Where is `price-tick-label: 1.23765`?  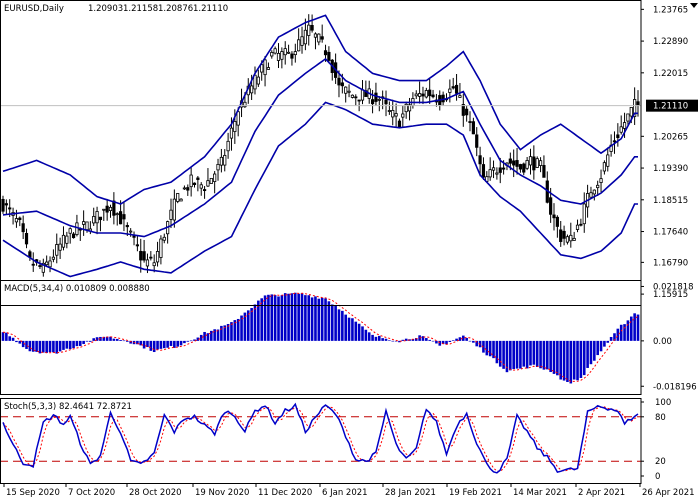 price-tick-label: 1.23765 is located at coordinates (670, 10).